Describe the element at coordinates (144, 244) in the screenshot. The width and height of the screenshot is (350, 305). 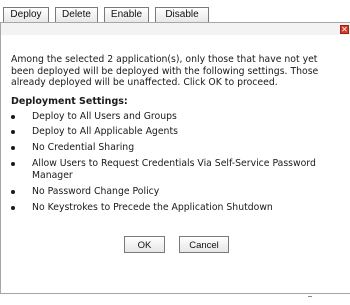
I see `ok-button: OK` at that location.